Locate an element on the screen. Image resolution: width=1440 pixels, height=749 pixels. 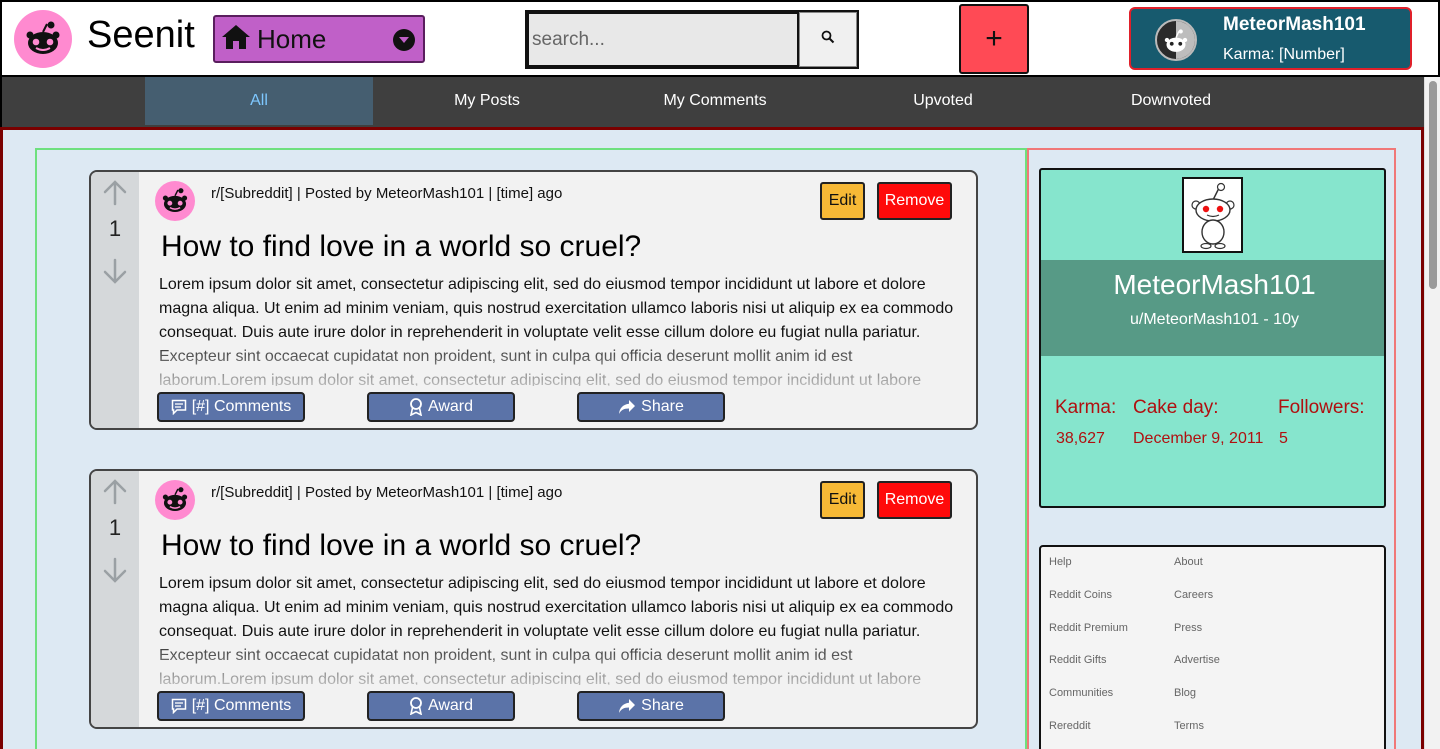
profile-handle: u/MeteorMash101 - 10y is located at coordinates (1214, 319).